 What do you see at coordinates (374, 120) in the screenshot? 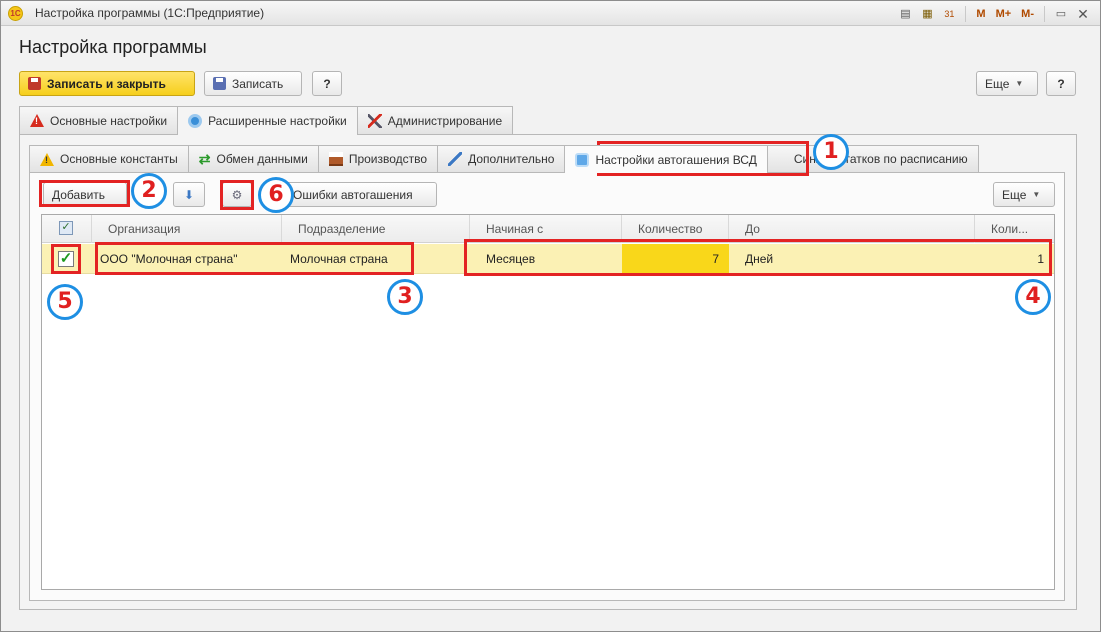
I see `tools-icon` at bounding box center [374, 120].